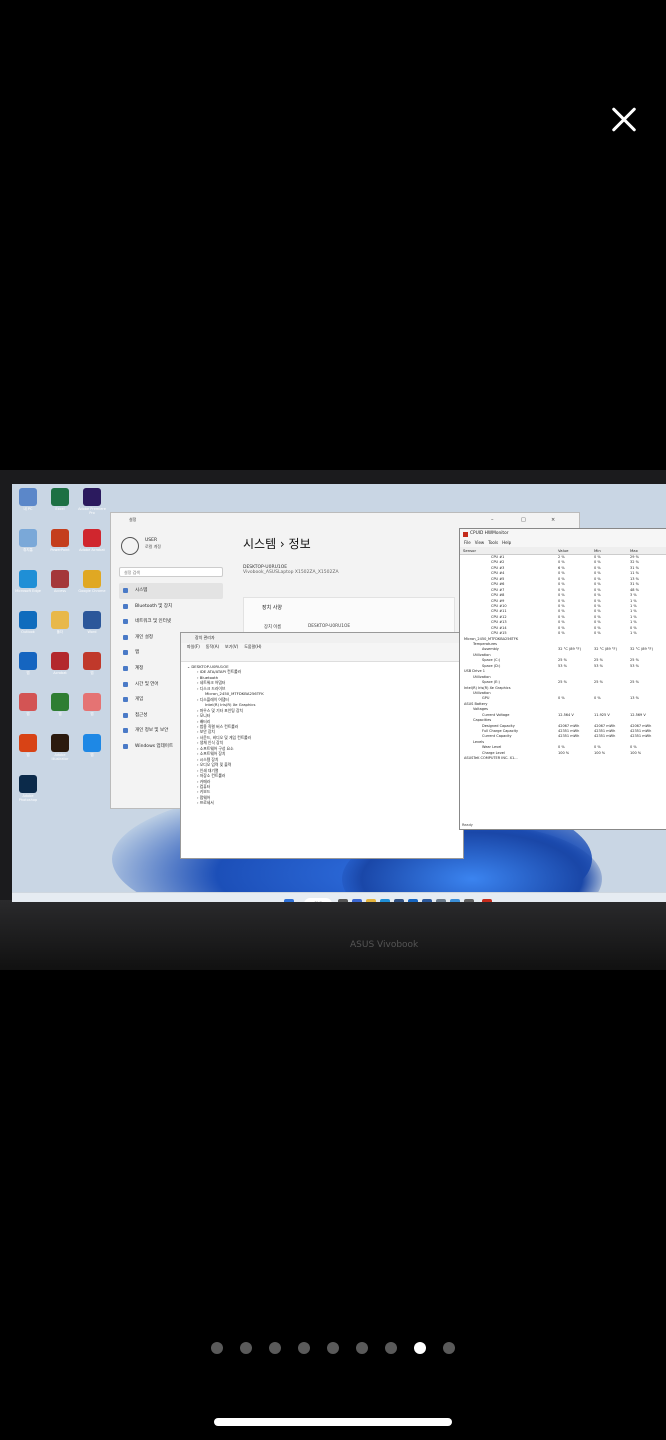 The width and height of the screenshot is (666, 1440). I want to click on desktop-icon: Adobe Photoshop, so click(28, 788).